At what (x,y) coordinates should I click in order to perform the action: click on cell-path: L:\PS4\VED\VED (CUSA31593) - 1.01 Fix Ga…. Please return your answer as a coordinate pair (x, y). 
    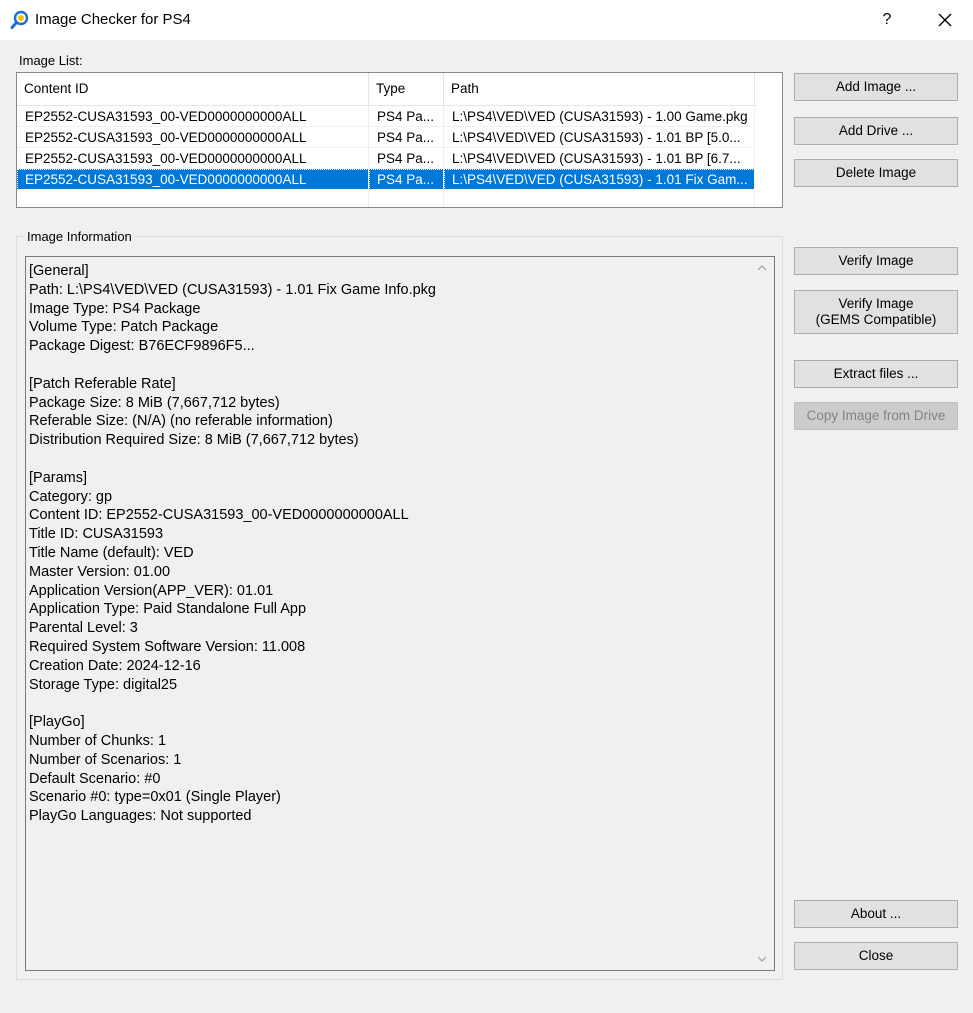
    Looking at the image, I should click on (599, 179).